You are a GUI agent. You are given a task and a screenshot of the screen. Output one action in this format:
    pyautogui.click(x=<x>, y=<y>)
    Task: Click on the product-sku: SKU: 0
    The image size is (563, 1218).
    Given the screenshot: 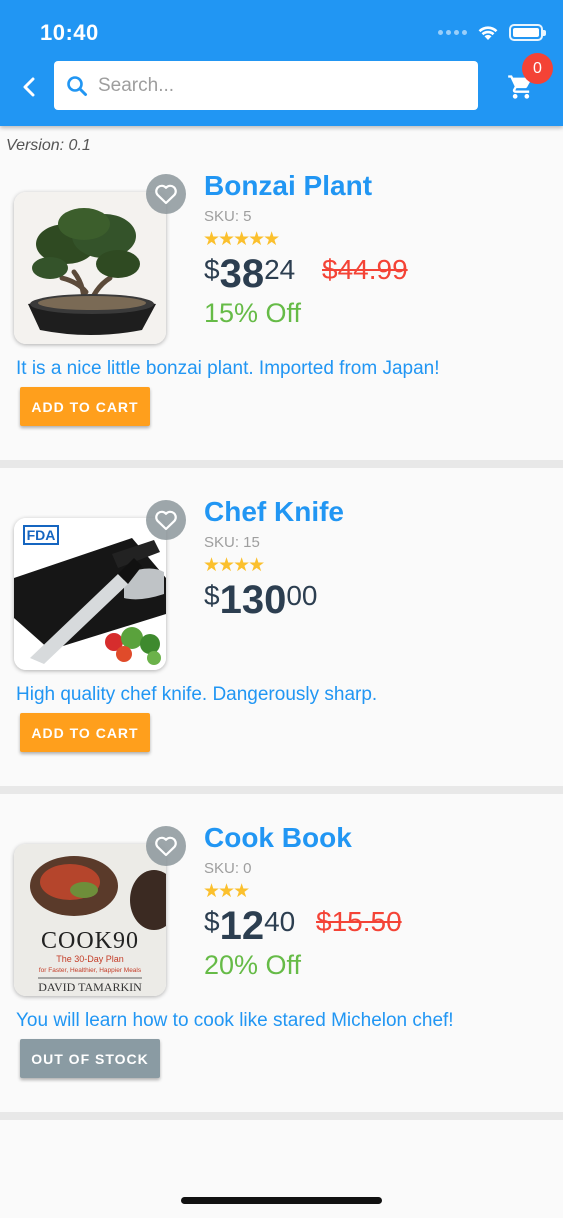 What is the action you would take?
    pyautogui.click(x=228, y=868)
    